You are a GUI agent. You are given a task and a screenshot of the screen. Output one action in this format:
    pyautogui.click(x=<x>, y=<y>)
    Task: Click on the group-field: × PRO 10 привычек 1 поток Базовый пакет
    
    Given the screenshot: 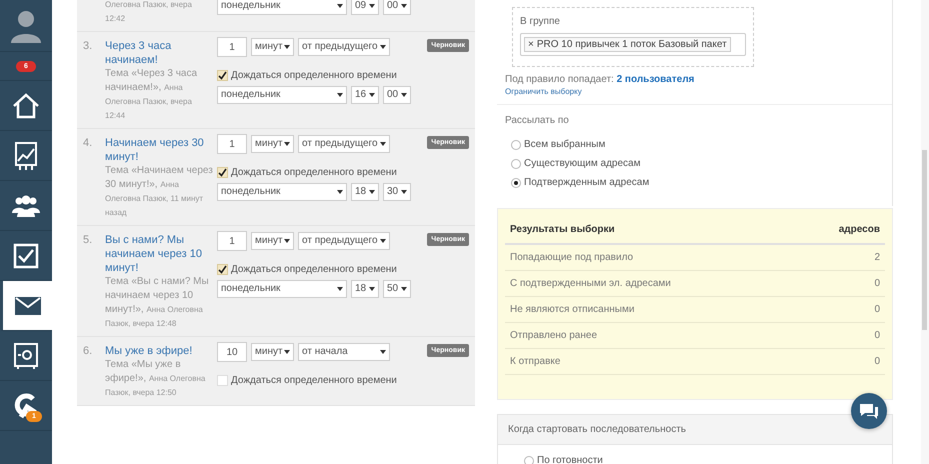 What is the action you would take?
    pyautogui.click(x=633, y=44)
    